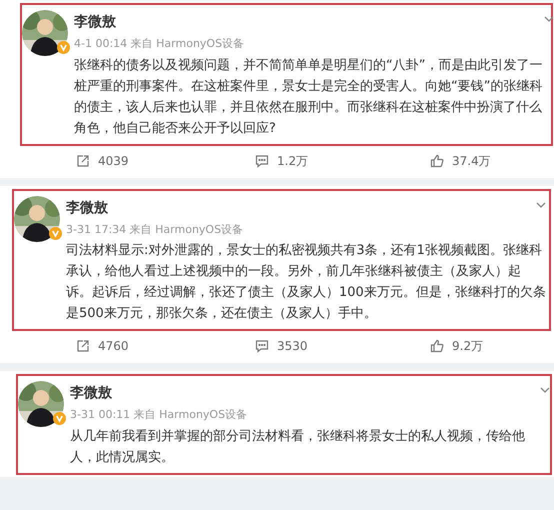  What do you see at coordinates (292, 161) in the screenshot?
I see `comment-count: 1.2万` at bounding box center [292, 161].